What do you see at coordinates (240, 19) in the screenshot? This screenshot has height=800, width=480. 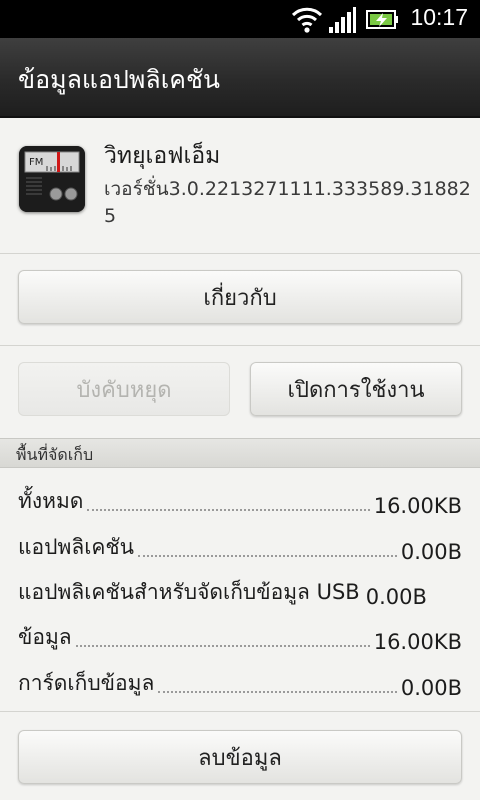 I see `status-bar: 10:17` at bounding box center [240, 19].